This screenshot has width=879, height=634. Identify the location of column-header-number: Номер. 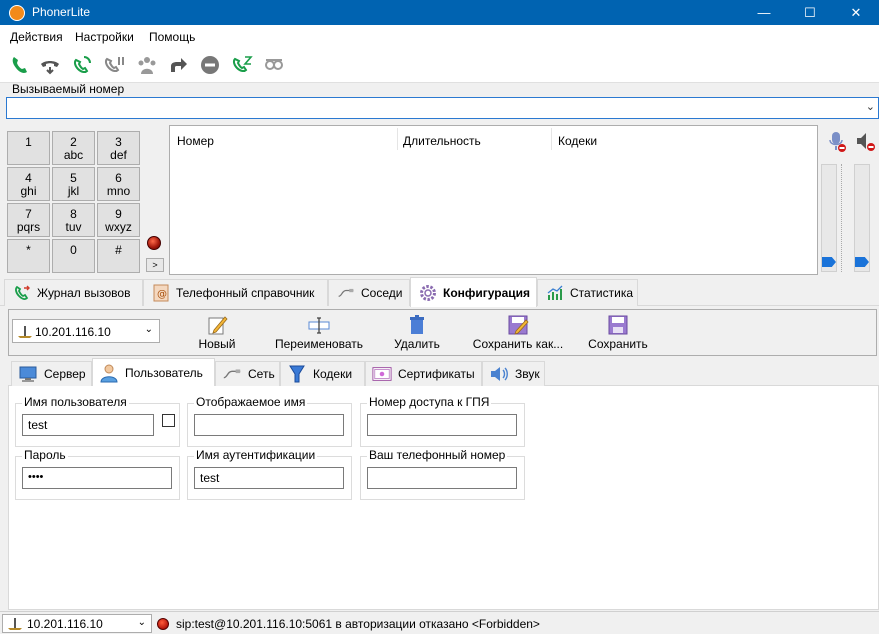
(195, 141).